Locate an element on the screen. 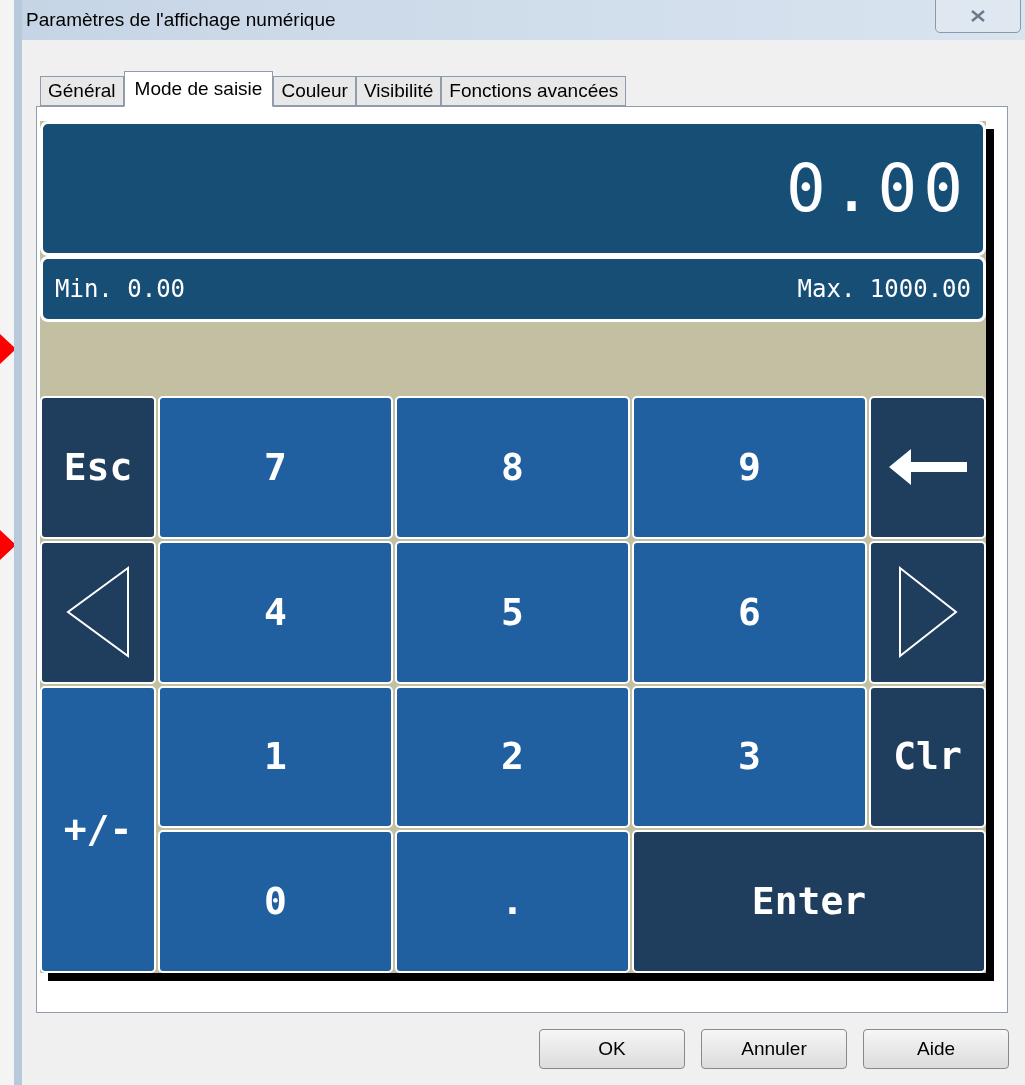 The image size is (1025, 1085). key-button: Clr is located at coordinates (927, 757).